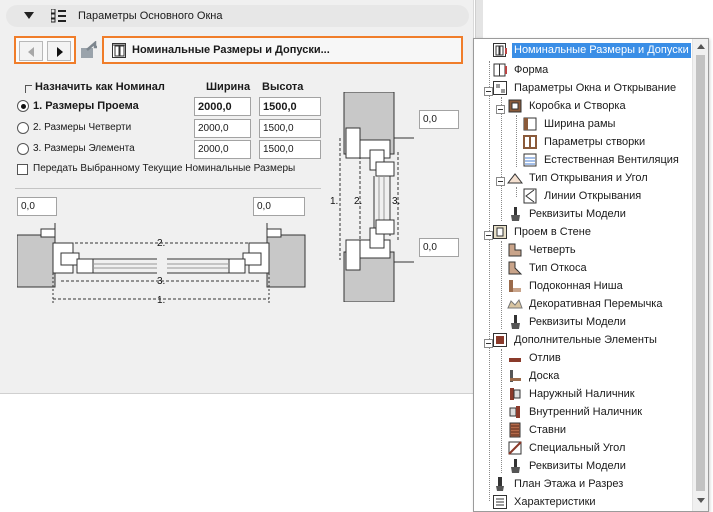 This screenshot has width=713, height=512. I want to click on outer-casing-icon, so click(515, 394).